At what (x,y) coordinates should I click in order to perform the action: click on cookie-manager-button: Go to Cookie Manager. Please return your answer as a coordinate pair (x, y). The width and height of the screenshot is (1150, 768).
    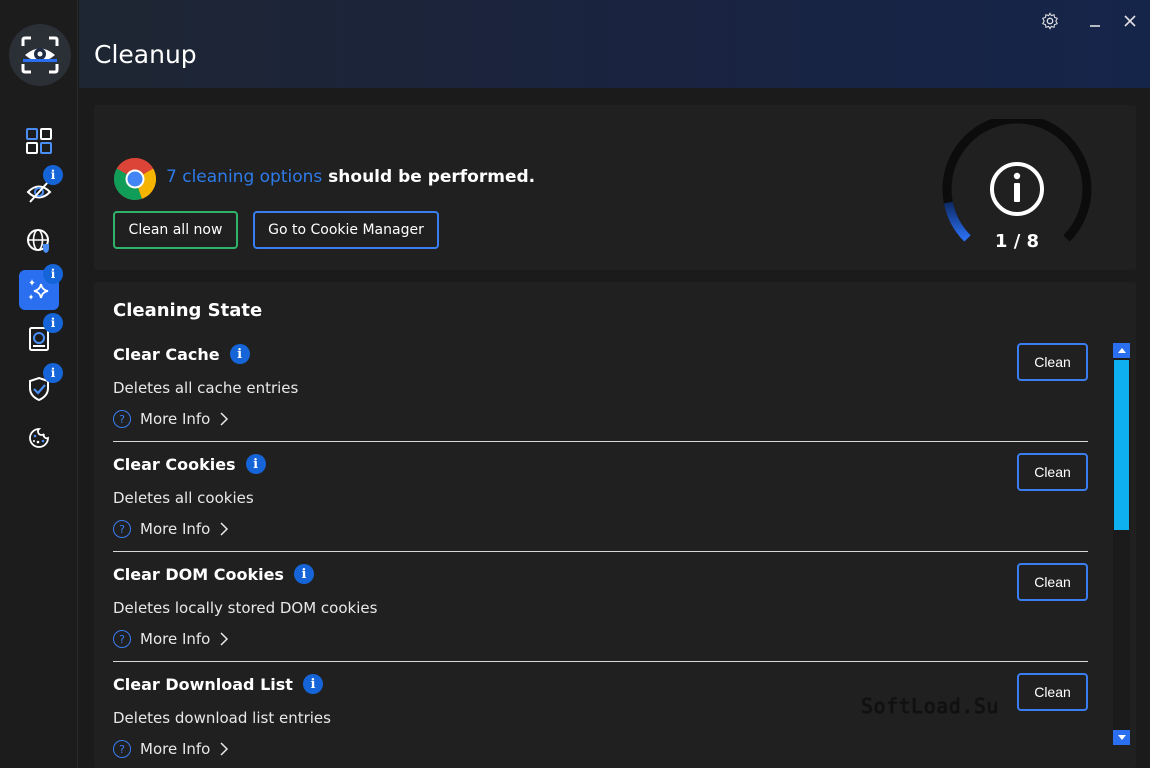
    Looking at the image, I should click on (346, 230).